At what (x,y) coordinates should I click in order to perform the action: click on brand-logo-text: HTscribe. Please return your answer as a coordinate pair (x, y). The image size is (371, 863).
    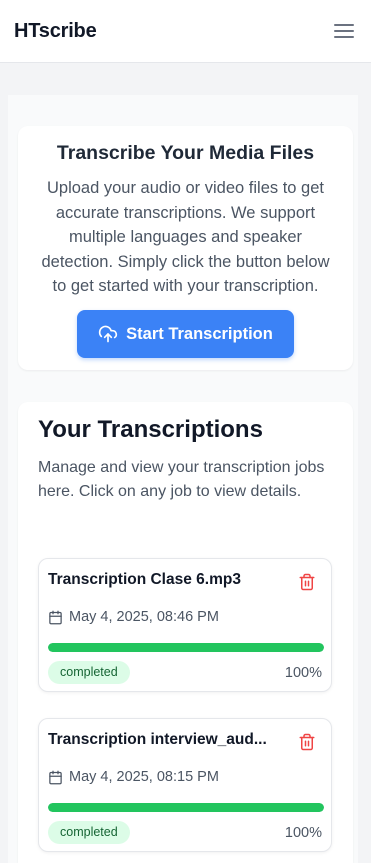
    Looking at the image, I should click on (55, 31).